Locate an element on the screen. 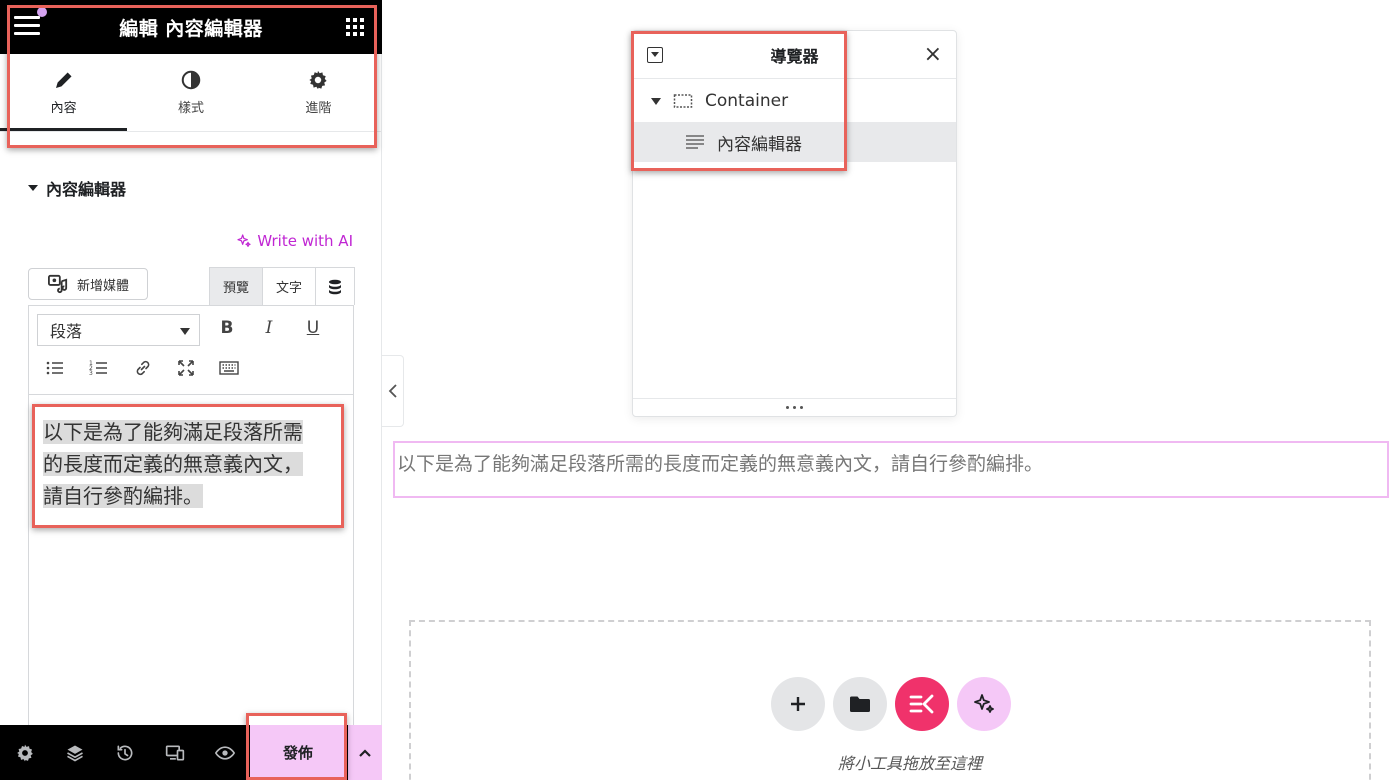 Image resolution: width=1400 pixels, height=780 pixels. navigator-title: 導覽器 is located at coordinates (794, 56).